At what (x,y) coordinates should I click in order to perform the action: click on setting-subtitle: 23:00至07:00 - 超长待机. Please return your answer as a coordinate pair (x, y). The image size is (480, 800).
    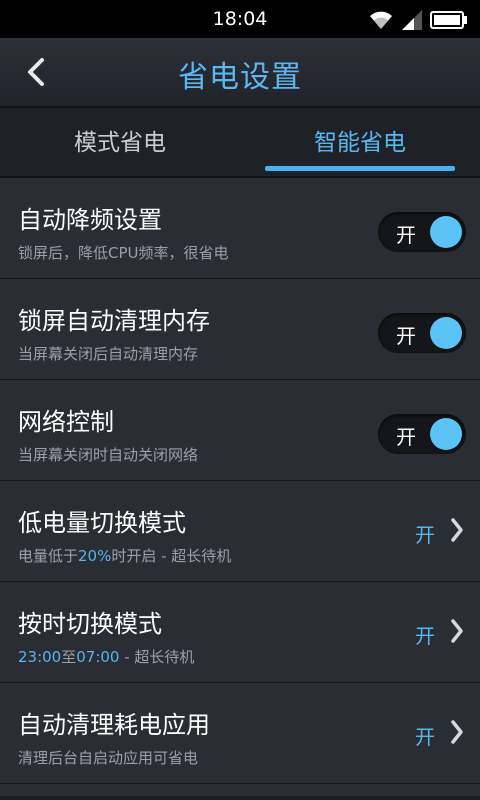
    Looking at the image, I should click on (106, 656).